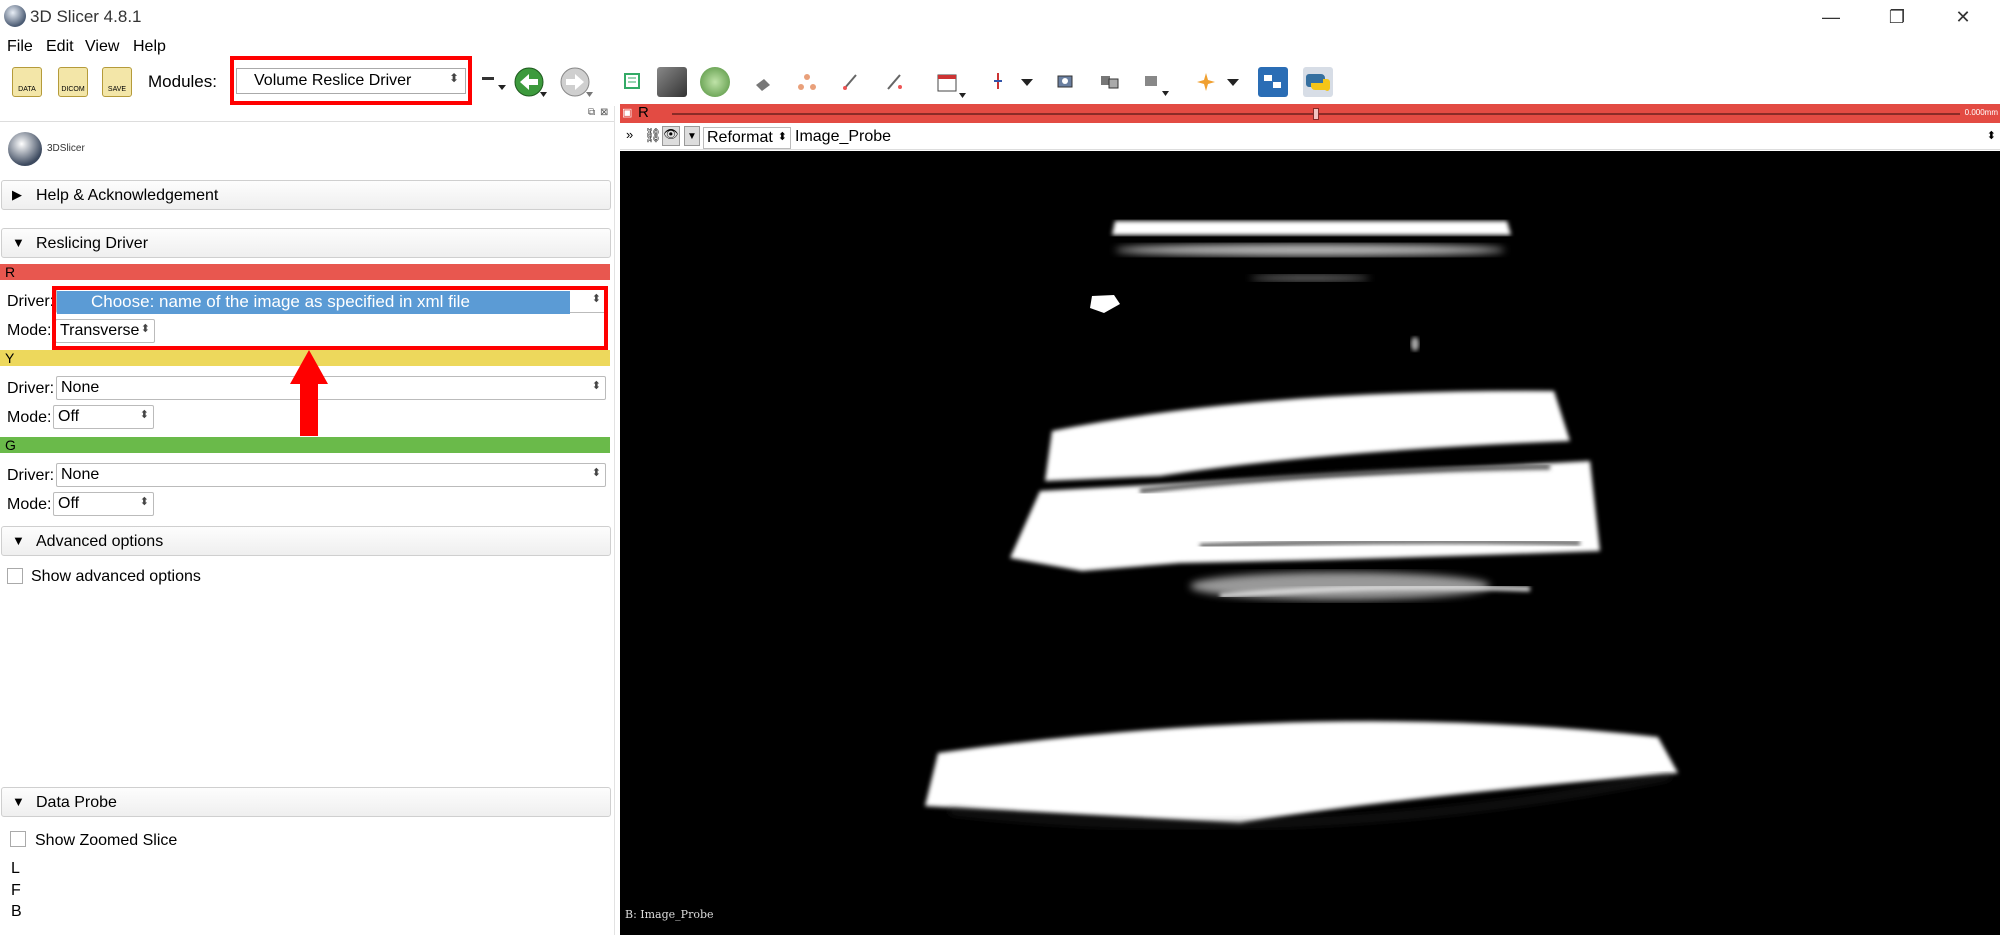  Describe the element at coordinates (635, 82) in the screenshot. I see `data-module-icon` at that location.